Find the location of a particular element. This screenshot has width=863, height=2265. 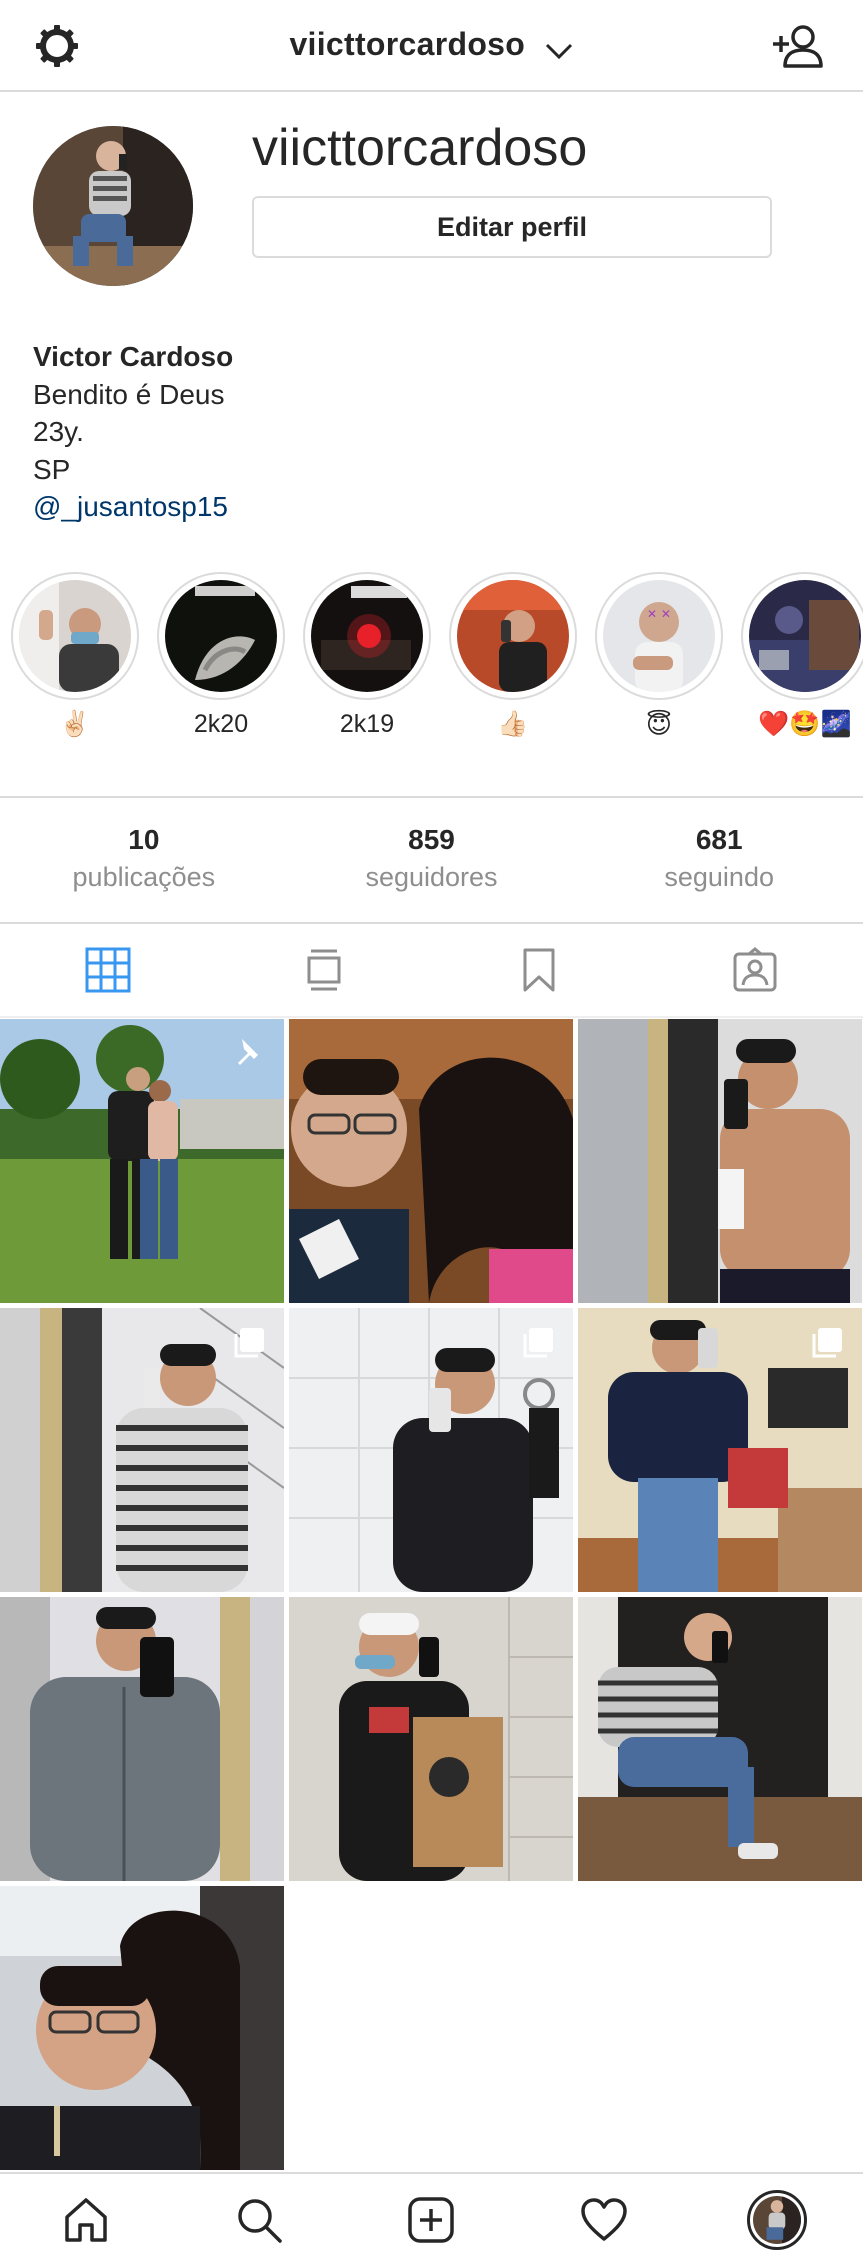

profile-tabs is located at coordinates (431, 971).